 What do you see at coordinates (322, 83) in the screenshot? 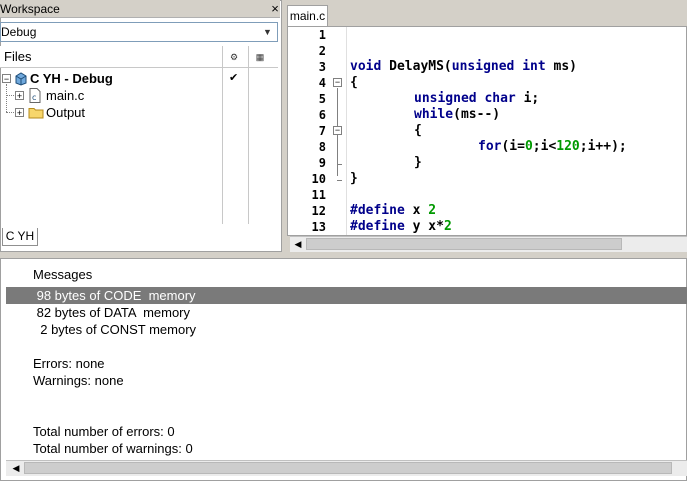
I see `line-number: 4` at bounding box center [322, 83].